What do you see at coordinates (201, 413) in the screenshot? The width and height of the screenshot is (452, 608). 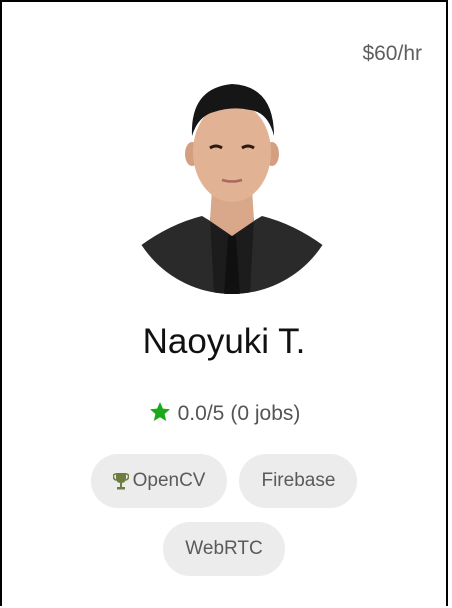 I see `rating-score: 0.0/5` at bounding box center [201, 413].